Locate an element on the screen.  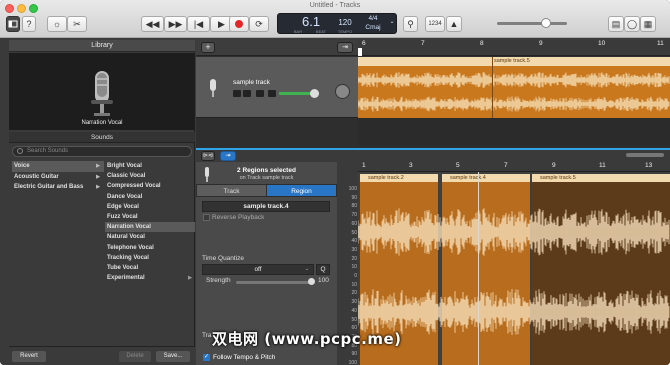
tab-track: Track is located at coordinates (231, 190).